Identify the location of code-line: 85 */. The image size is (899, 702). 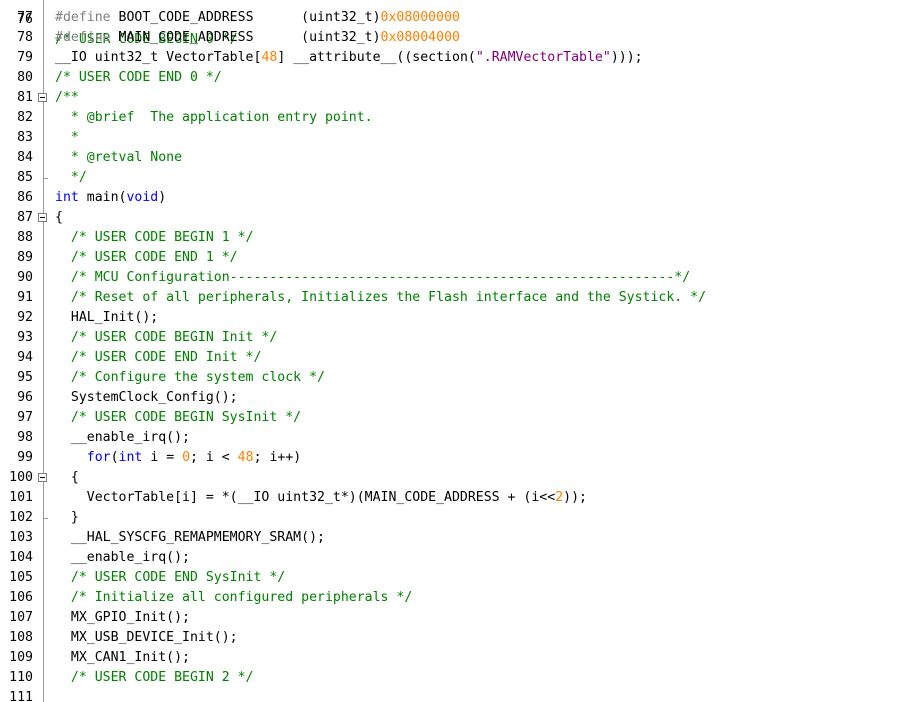
(449, 178).